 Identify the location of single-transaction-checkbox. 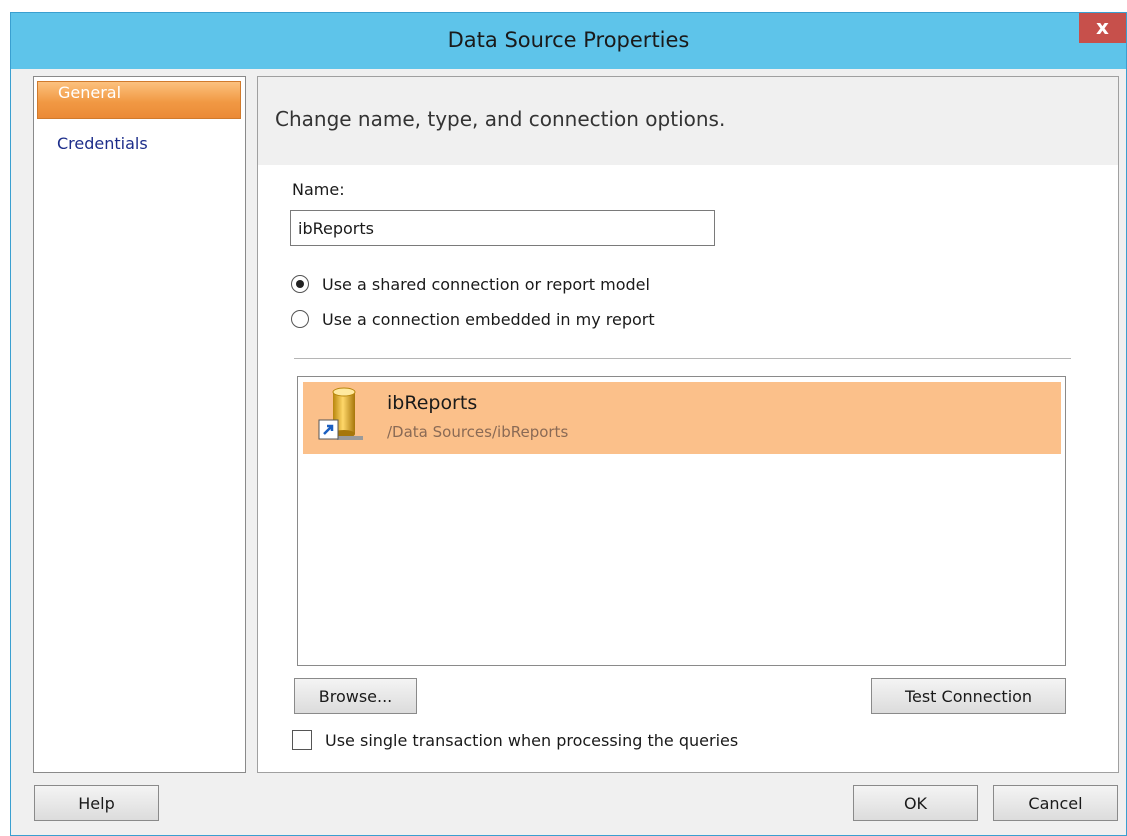
(302, 740).